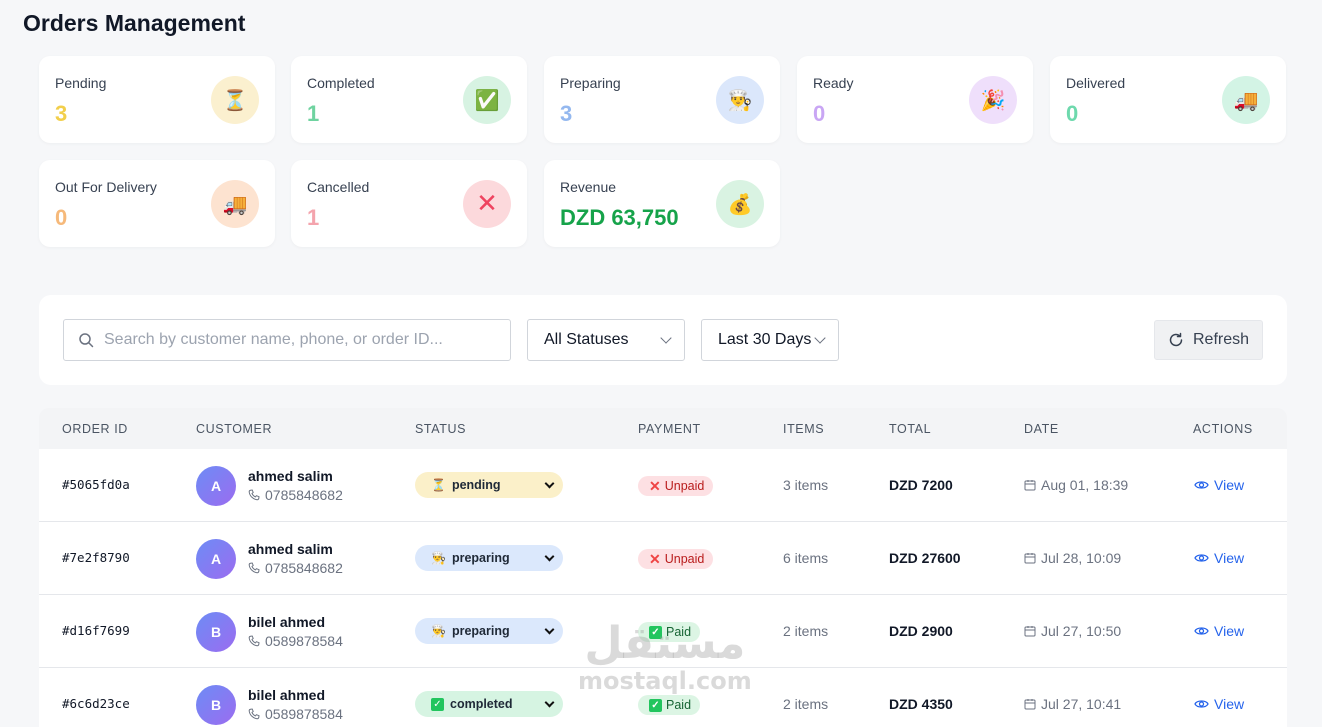 The height and width of the screenshot is (727, 1322). I want to click on order-total: DZD 7200, so click(921, 485).